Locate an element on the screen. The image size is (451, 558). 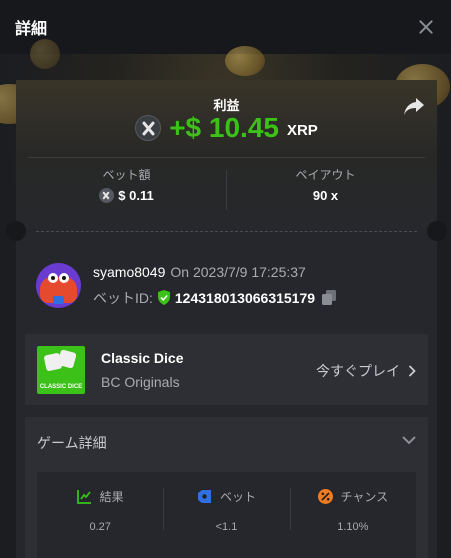
result-column: 結果 0.27 is located at coordinates (100, 515).